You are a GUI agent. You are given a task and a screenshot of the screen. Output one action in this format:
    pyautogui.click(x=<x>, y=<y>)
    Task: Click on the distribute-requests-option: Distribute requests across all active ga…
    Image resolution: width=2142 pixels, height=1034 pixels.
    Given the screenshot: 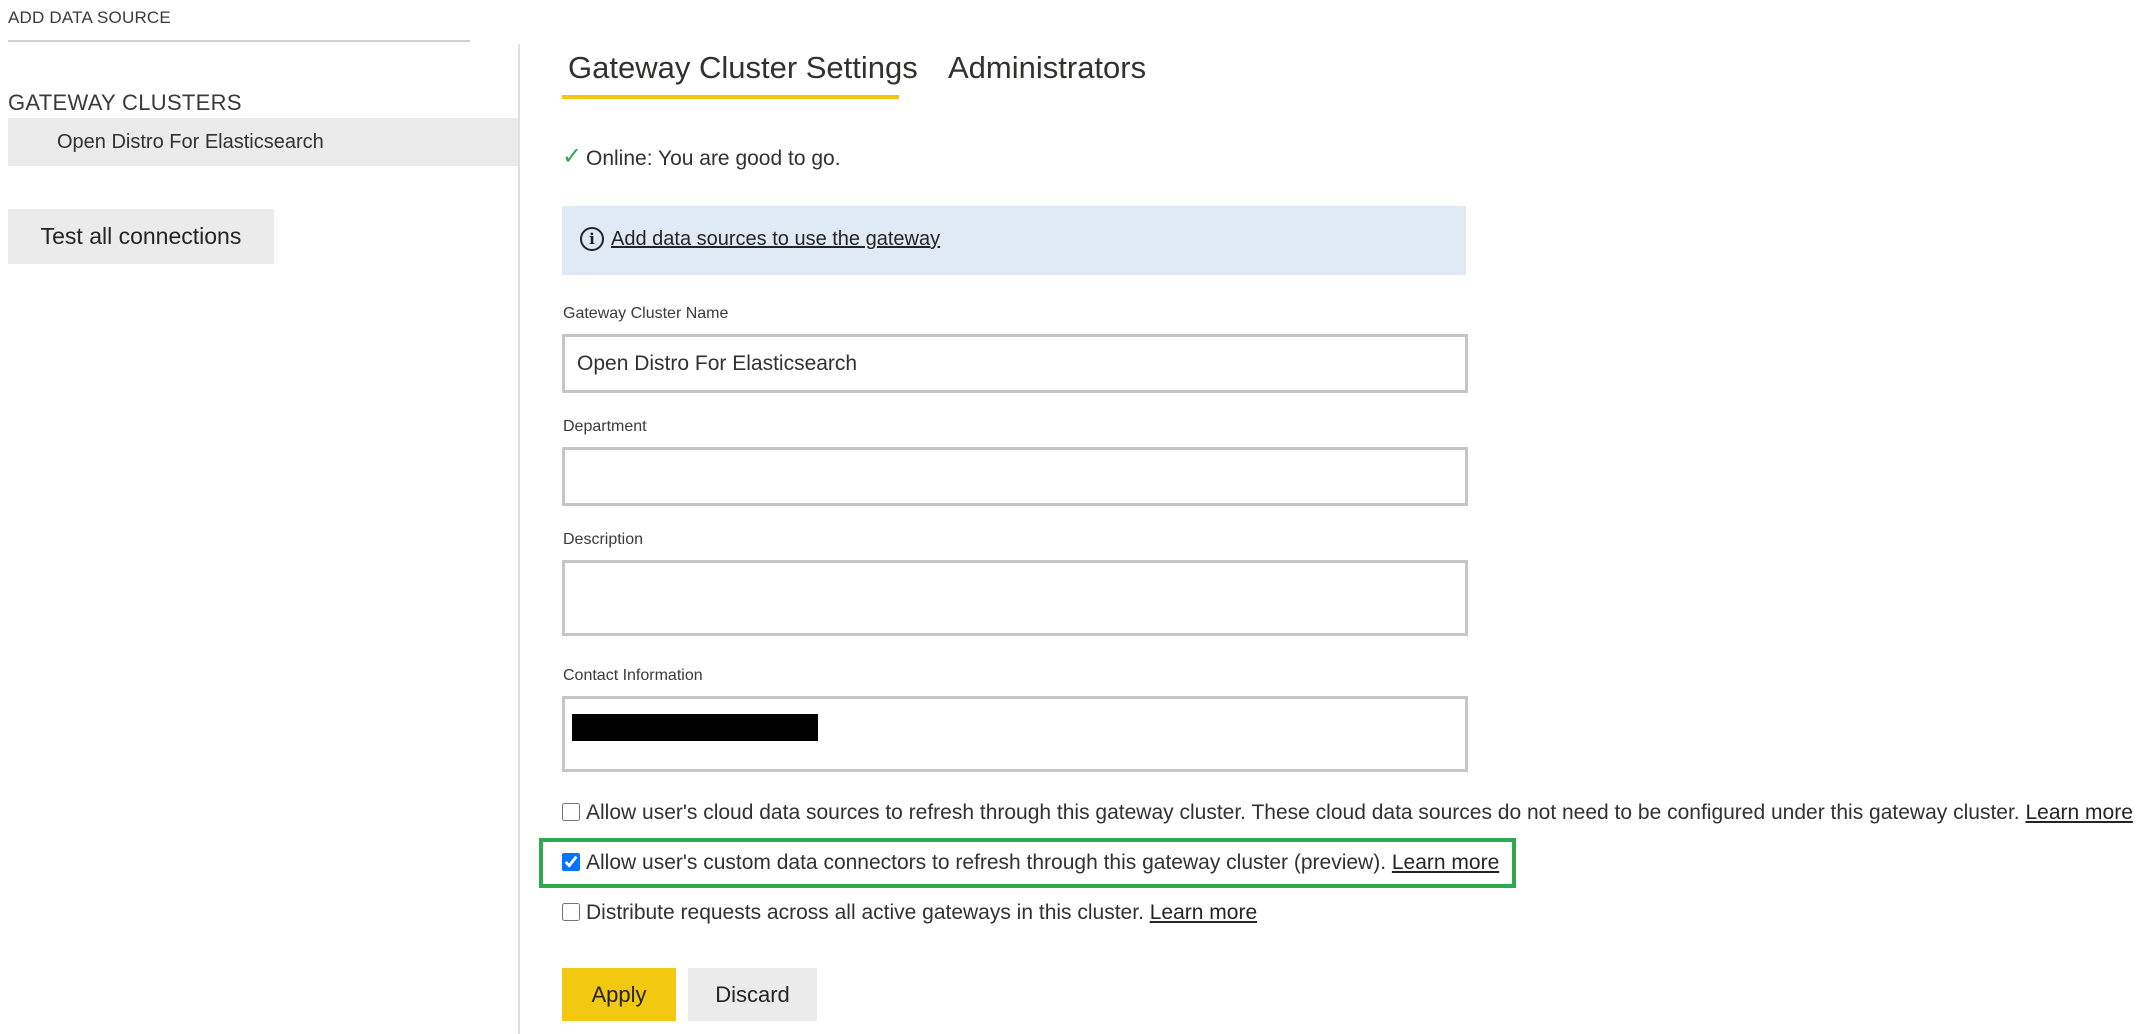 What is the action you would take?
    pyautogui.click(x=909, y=913)
    